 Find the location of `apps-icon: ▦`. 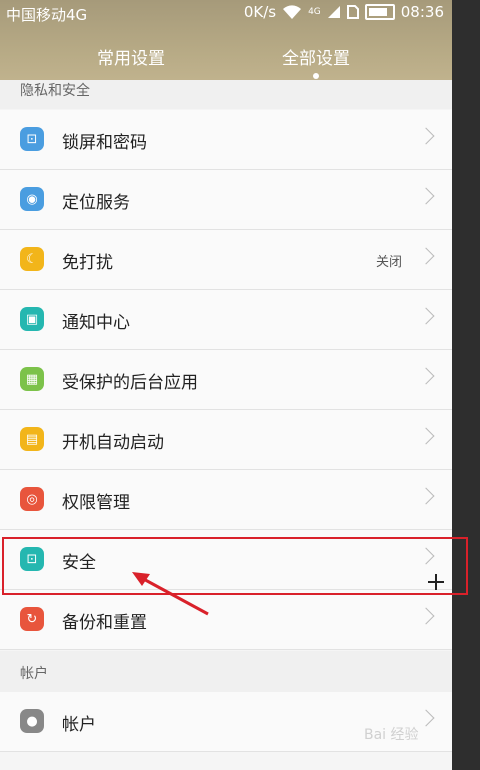

apps-icon: ▦ is located at coordinates (32, 379).